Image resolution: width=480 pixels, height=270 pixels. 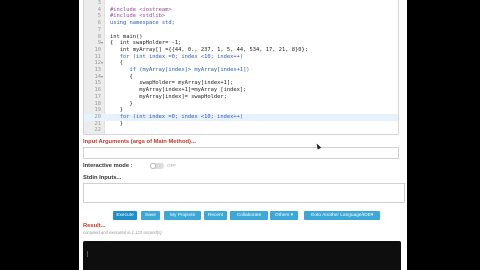 I want to click on code-text: using namespace std;, so click(x=142, y=23).